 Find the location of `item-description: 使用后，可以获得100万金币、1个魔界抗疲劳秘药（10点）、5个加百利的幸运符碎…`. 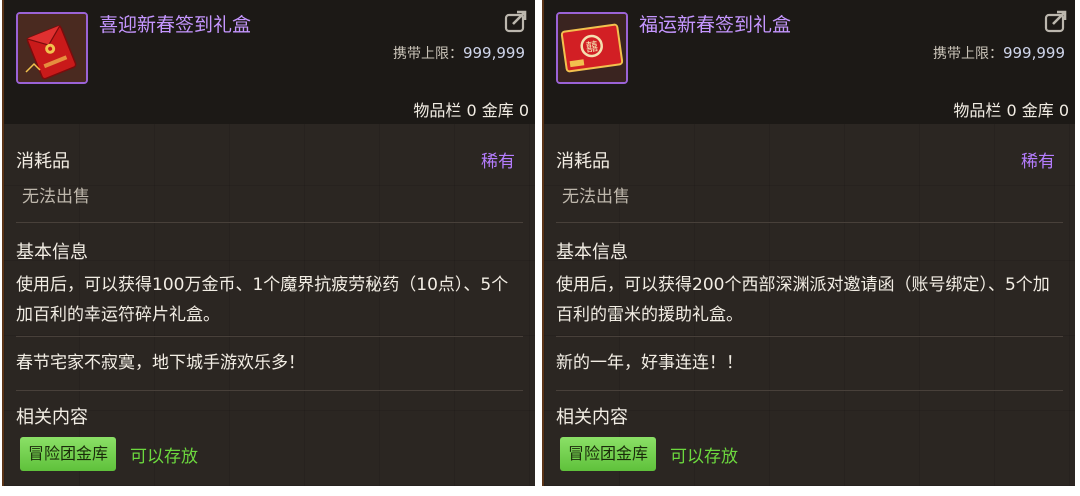

item-description: 使用后，可以获得100万金币、1个魔界抗疲劳秘药（10点）、5个加百利的幸运符碎… is located at coordinates (262, 300).